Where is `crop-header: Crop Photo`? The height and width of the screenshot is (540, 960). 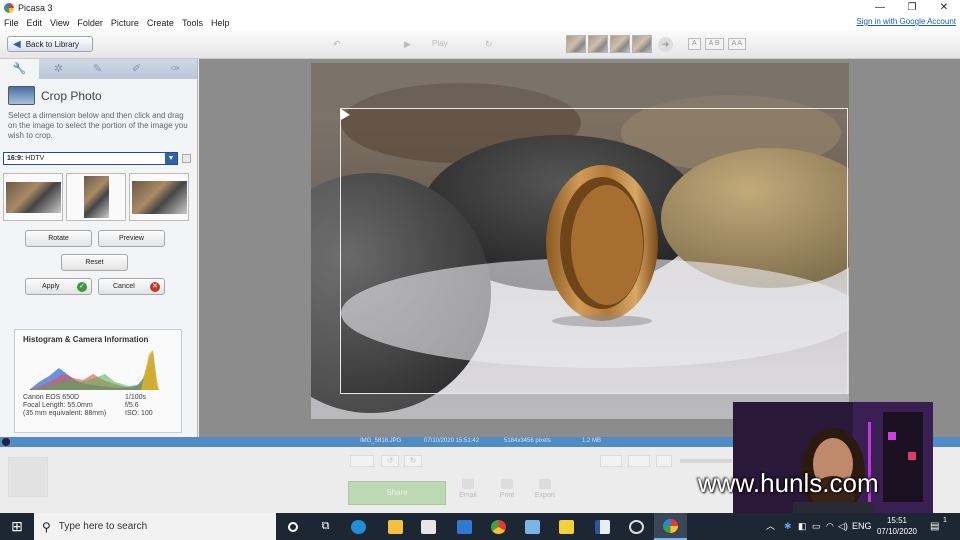 crop-header: Crop Photo is located at coordinates (102, 95).